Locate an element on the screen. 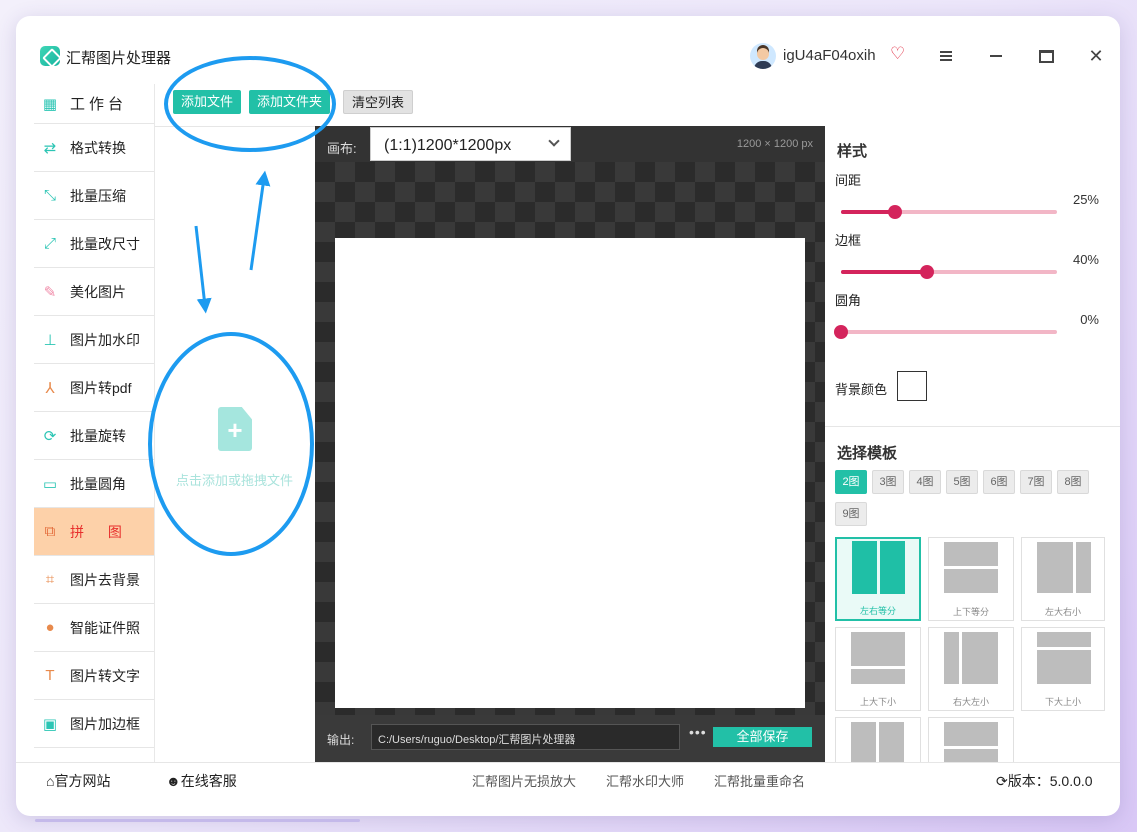 The height and width of the screenshot is (832, 1137). style-section-title: 样式 is located at coordinates (852, 151).